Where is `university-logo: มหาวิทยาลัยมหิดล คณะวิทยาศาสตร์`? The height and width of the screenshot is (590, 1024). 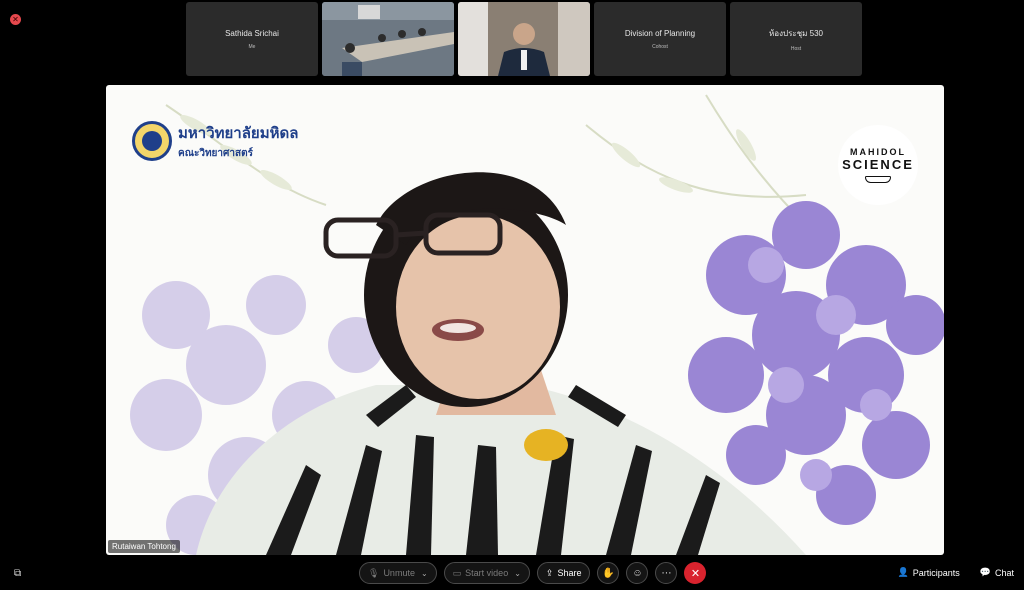
university-logo: มหาวิทยาลัยมหิดล คณะวิทยาศาสตร์ is located at coordinates (215, 141).